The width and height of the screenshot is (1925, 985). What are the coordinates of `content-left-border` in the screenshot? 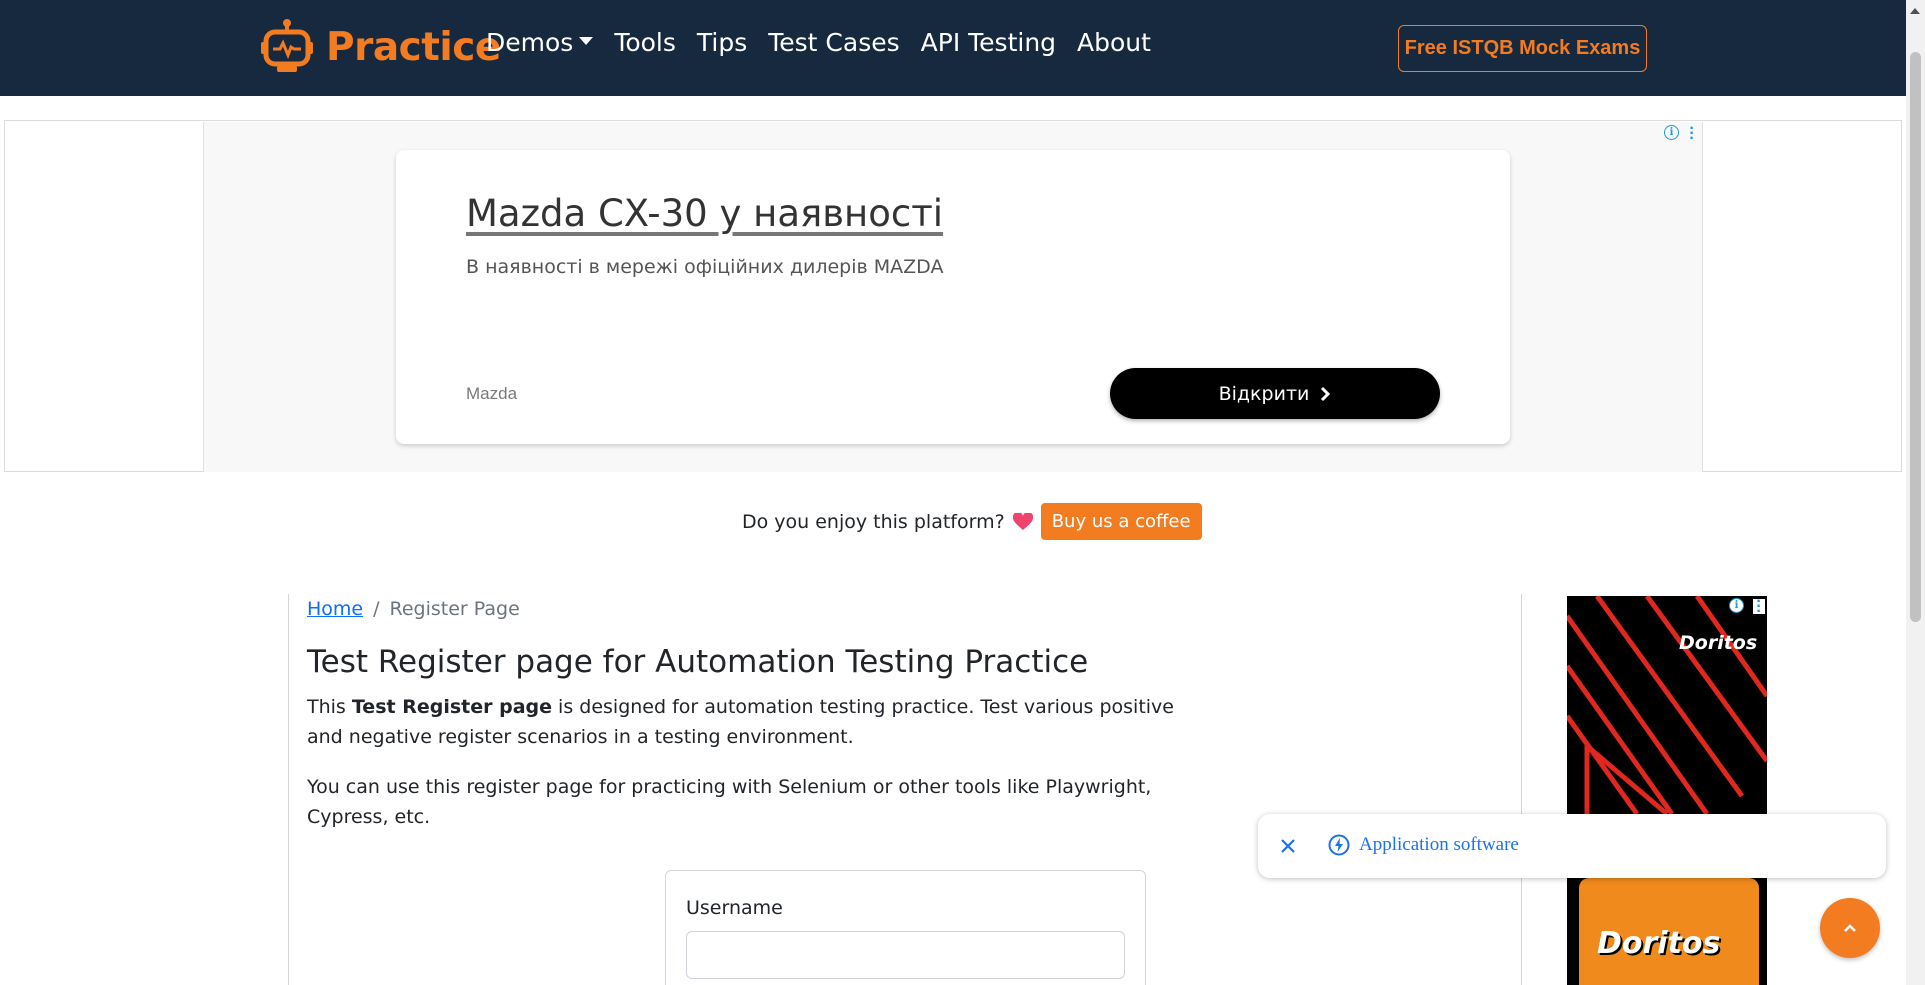 It's located at (288, 789).